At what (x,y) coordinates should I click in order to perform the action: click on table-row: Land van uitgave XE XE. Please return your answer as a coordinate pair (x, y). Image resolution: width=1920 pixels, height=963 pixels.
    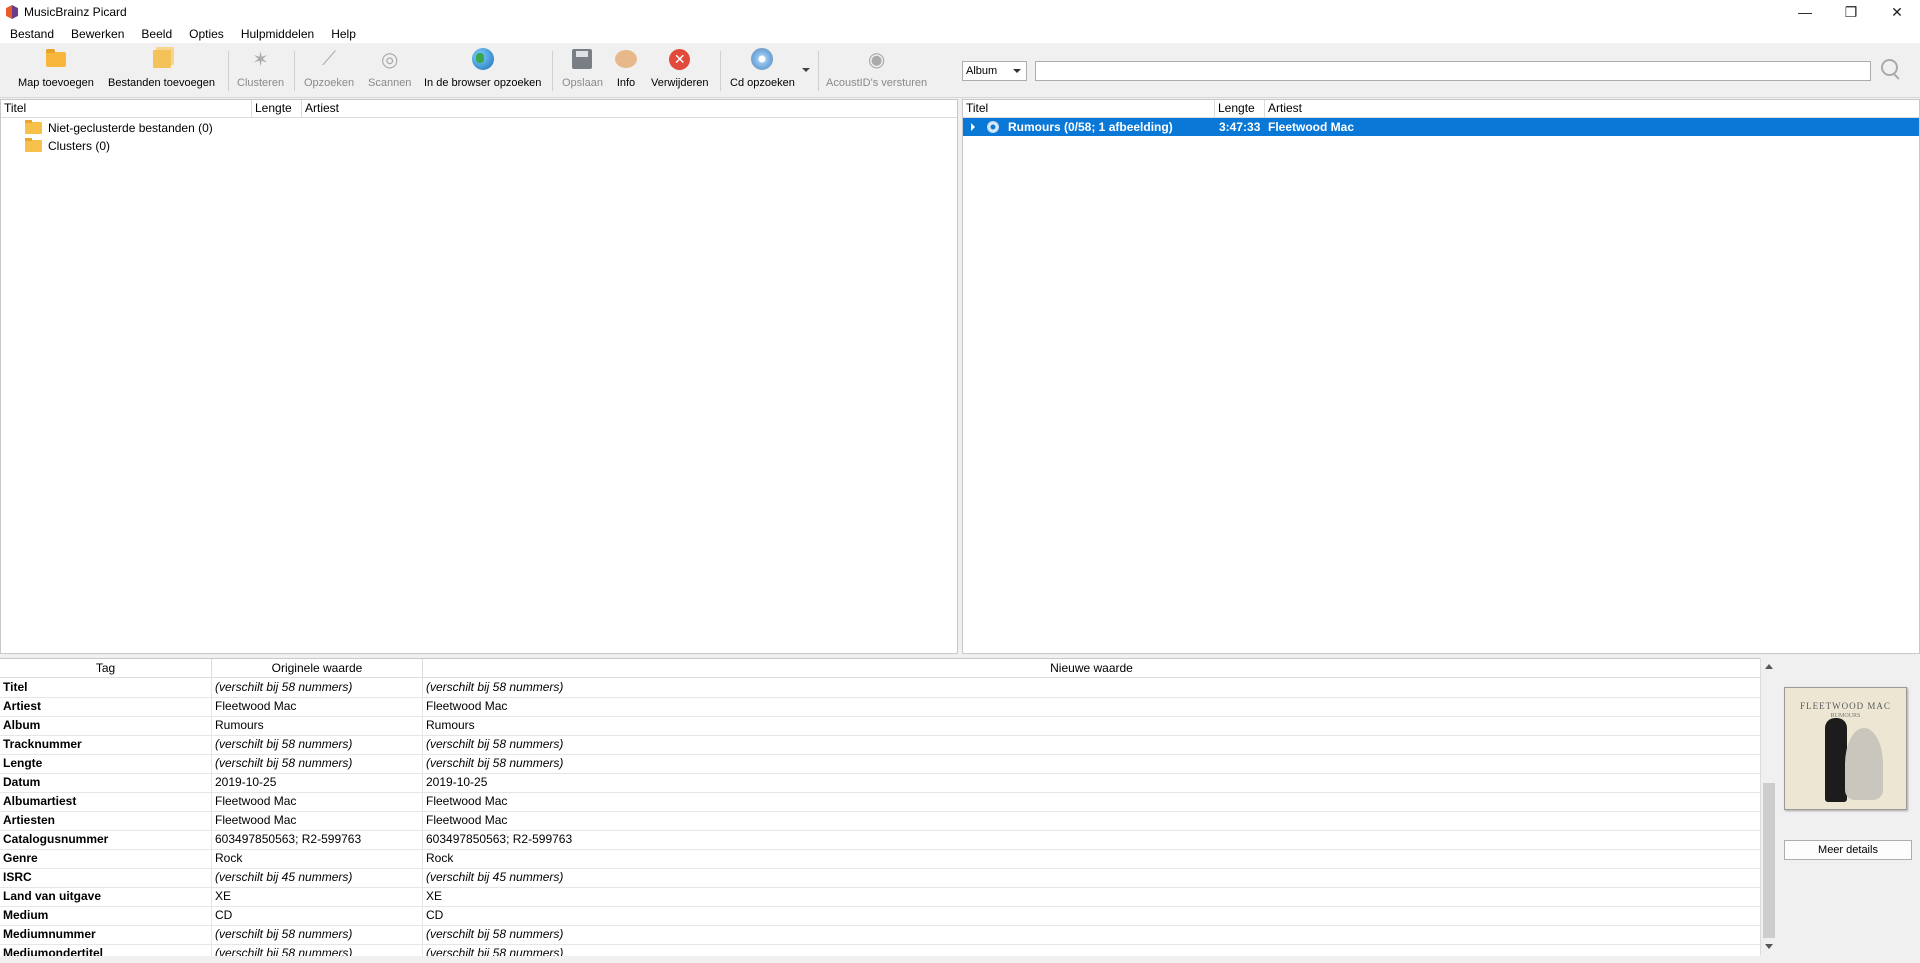
    Looking at the image, I should click on (880, 897).